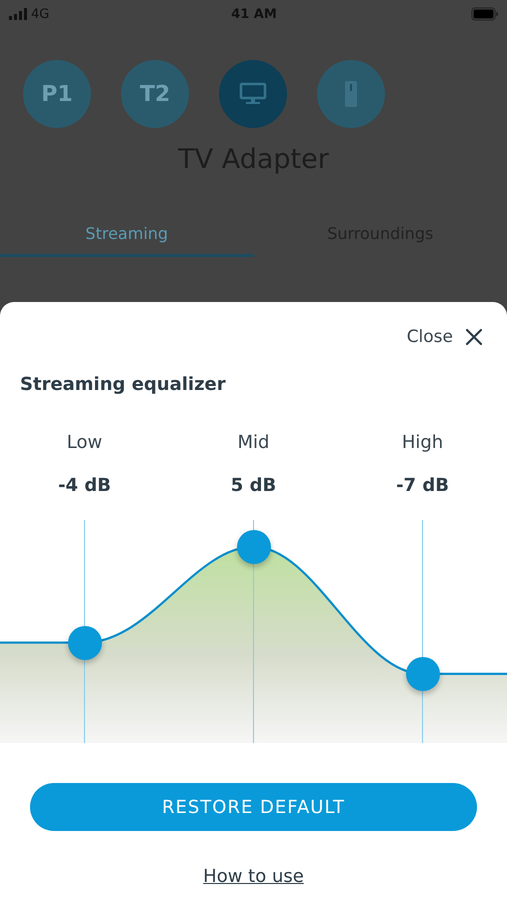 This screenshot has width=507, height=900. Describe the element at coordinates (422, 486) in the screenshot. I see `band-reading: -7 dB` at that location.